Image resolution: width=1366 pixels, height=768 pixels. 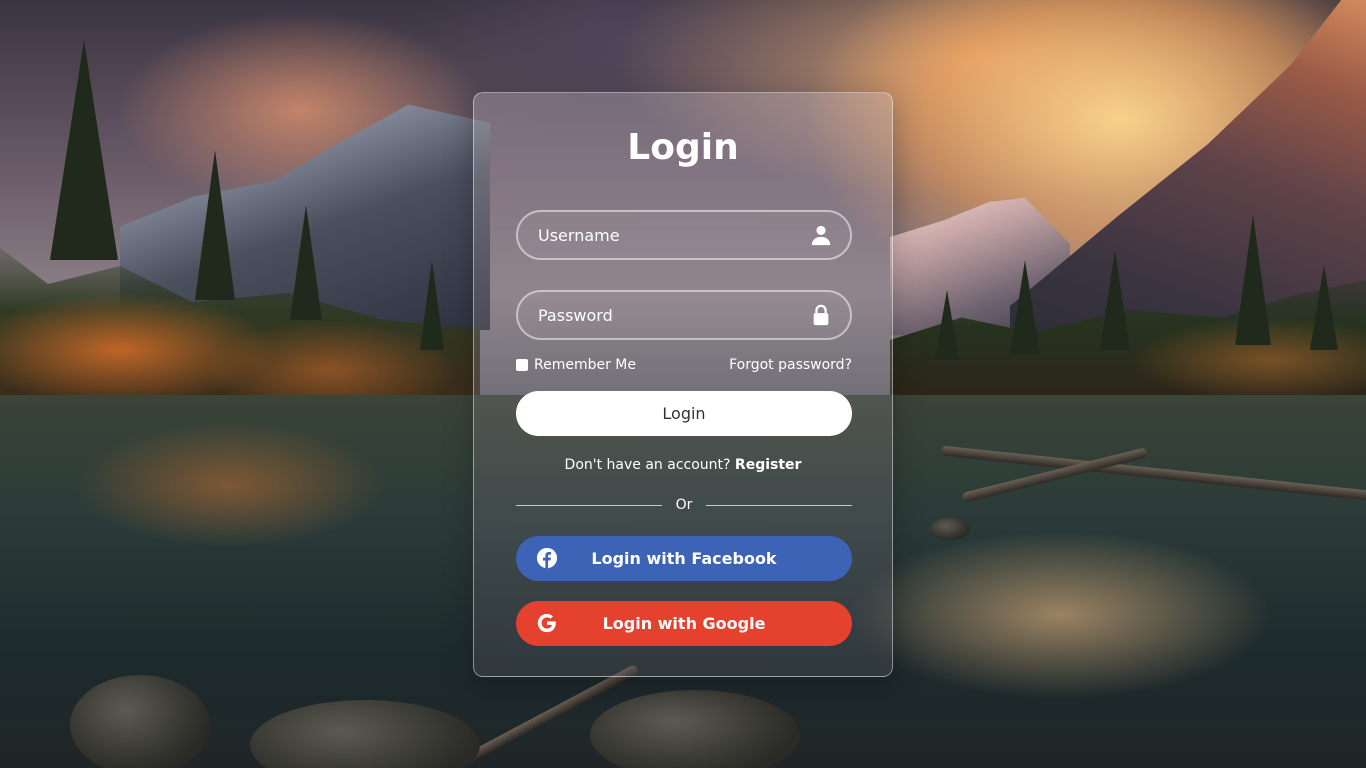 I want to click on or-divider: Or, so click(x=684, y=505).